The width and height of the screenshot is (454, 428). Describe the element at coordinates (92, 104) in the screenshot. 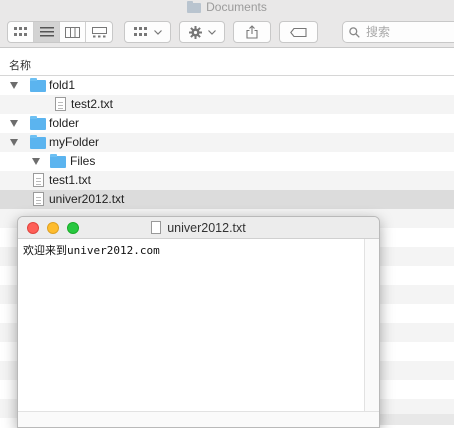

I see `item-name: test2.txt` at that location.